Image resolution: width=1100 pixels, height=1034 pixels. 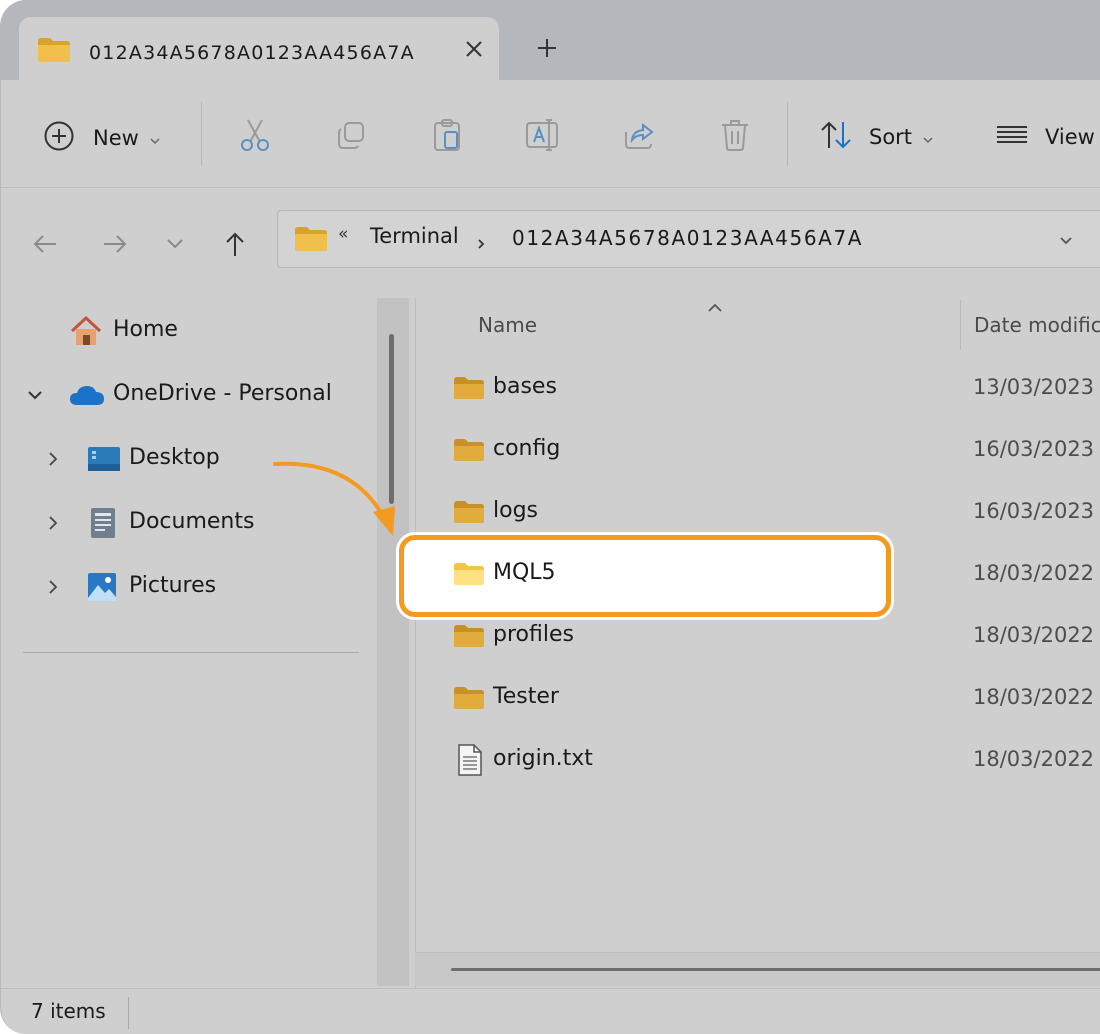 I want to click on onedrive-cloud-icon, so click(x=87, y=397).